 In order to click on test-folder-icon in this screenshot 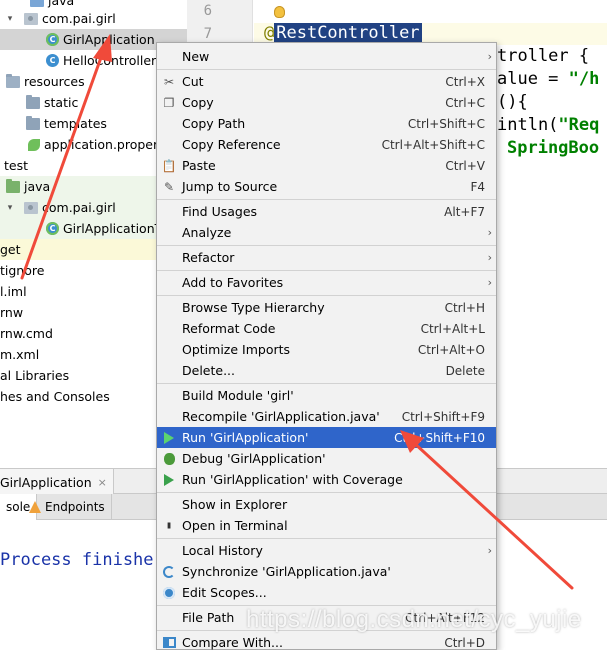, I will do `click(13, 185)`.